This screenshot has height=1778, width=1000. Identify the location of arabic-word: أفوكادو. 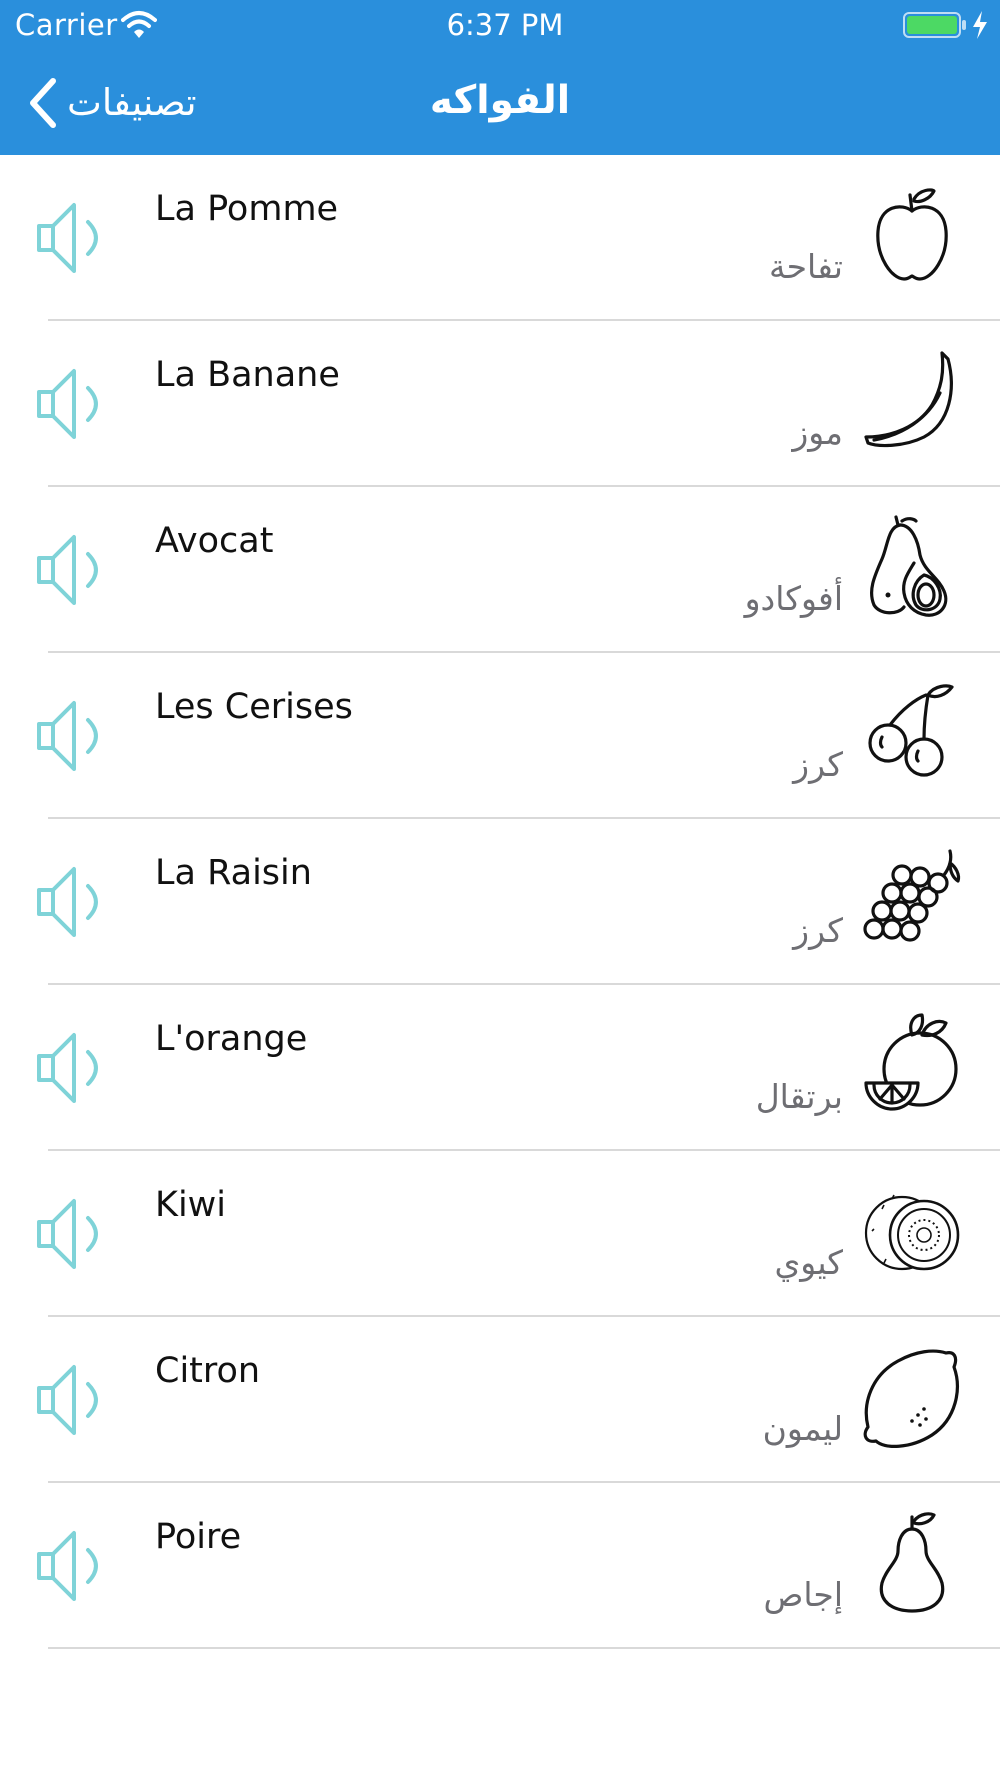
(793, 598).